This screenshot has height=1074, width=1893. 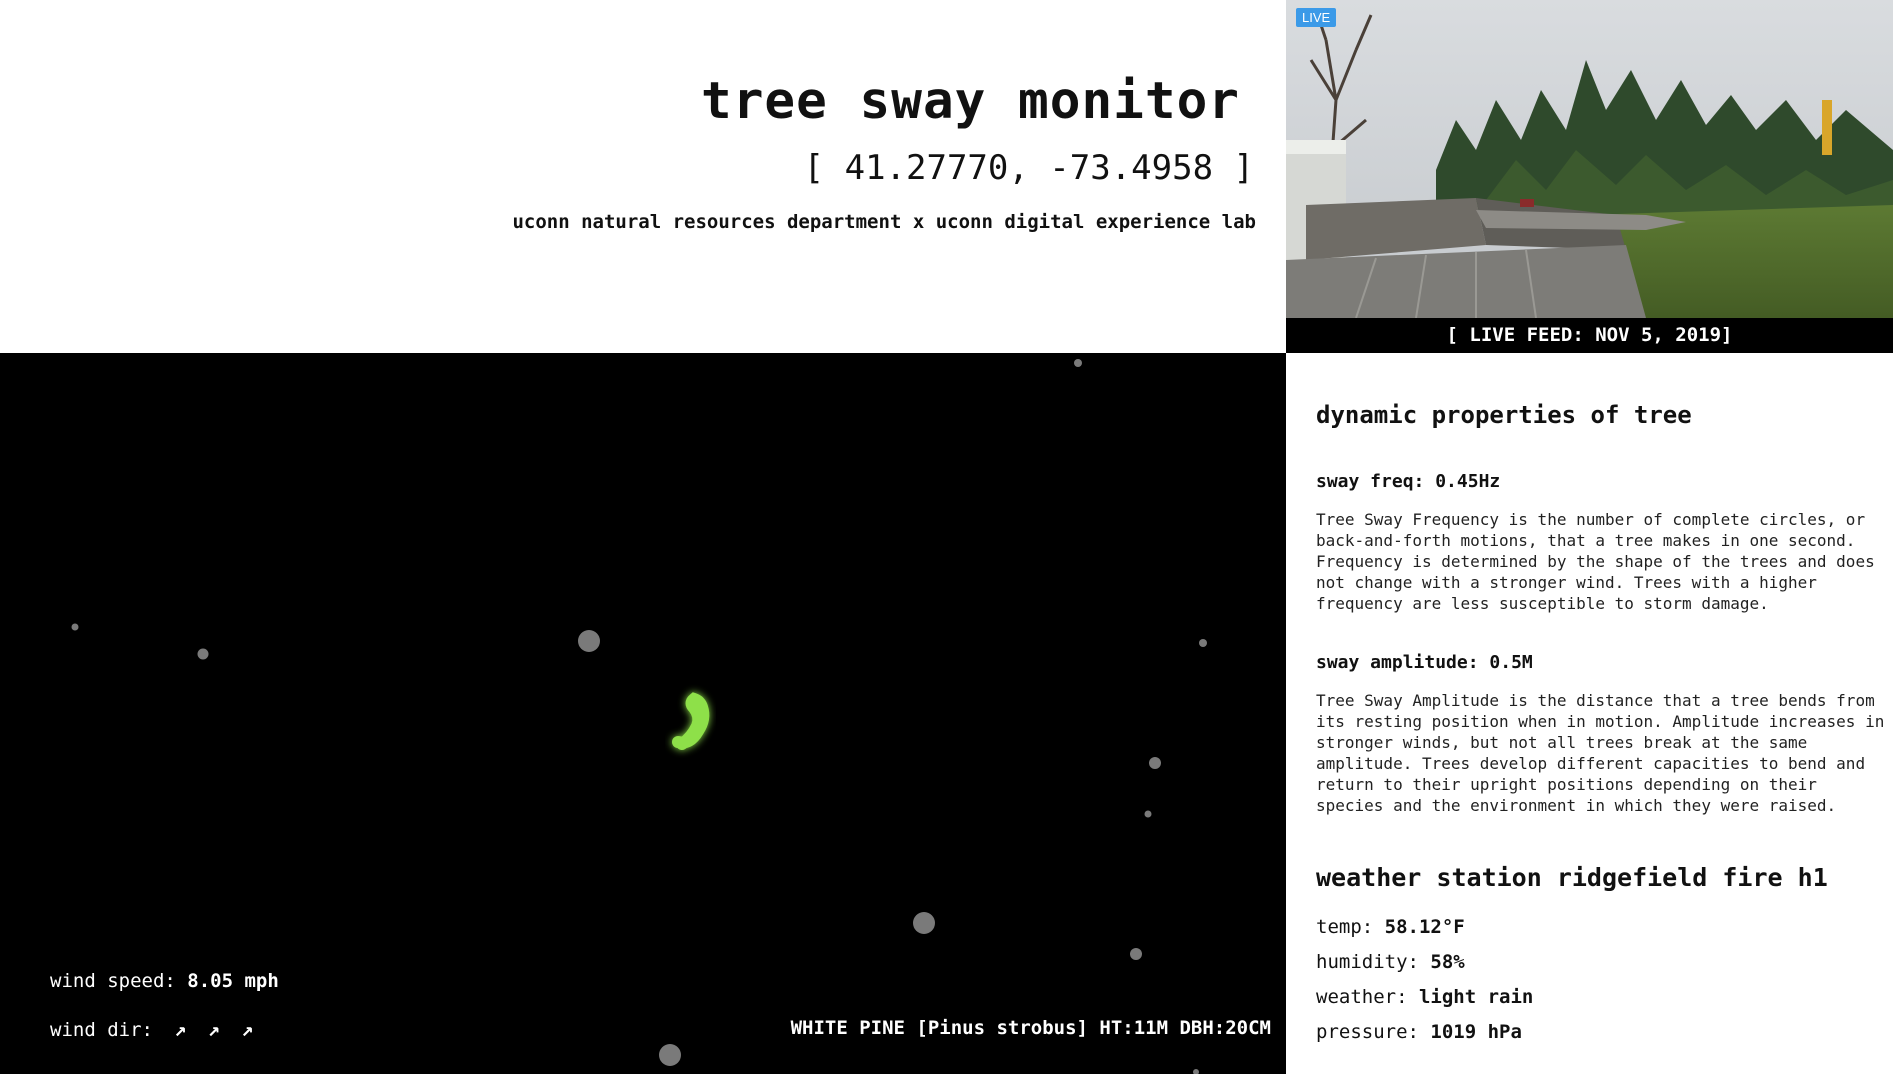 I want to click on sway-frequency-value: 0.45Hz, so click(x=1468, y=481).